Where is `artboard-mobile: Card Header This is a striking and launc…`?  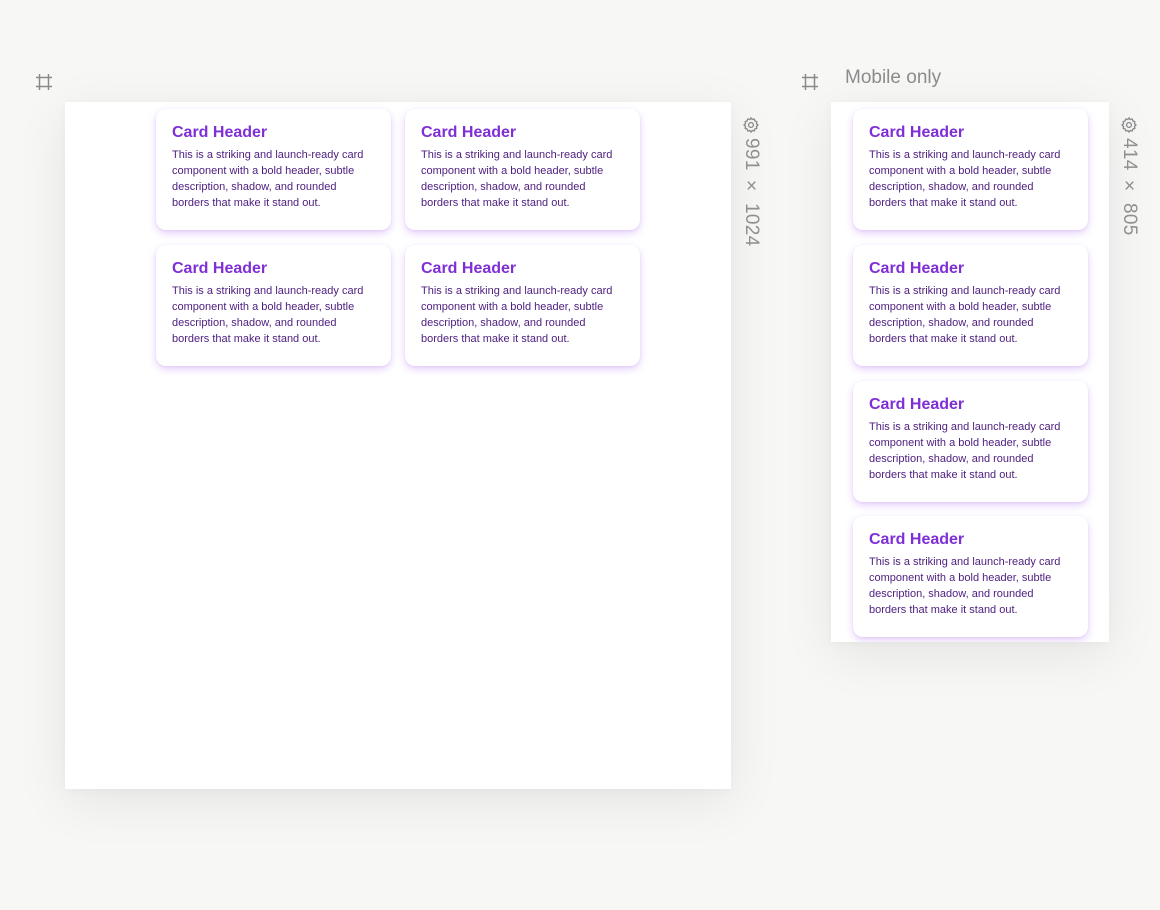 artboard-mobile: Card Header This is a striking and launc… is located at coordinates (970, 372).